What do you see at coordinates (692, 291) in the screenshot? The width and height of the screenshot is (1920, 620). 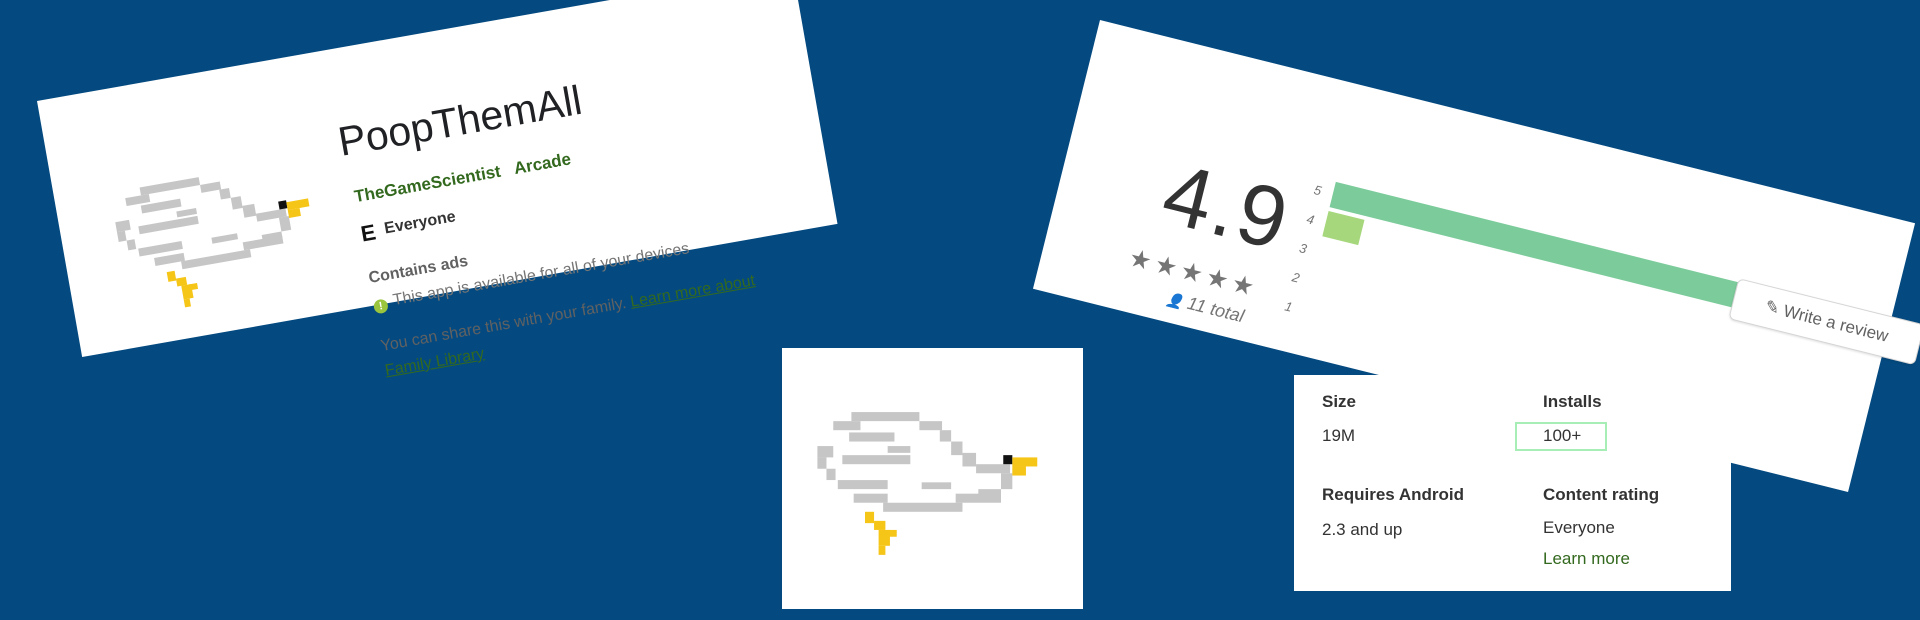 I see `learn-more-about-link: Learn more about` at bounding box center [692, 291].